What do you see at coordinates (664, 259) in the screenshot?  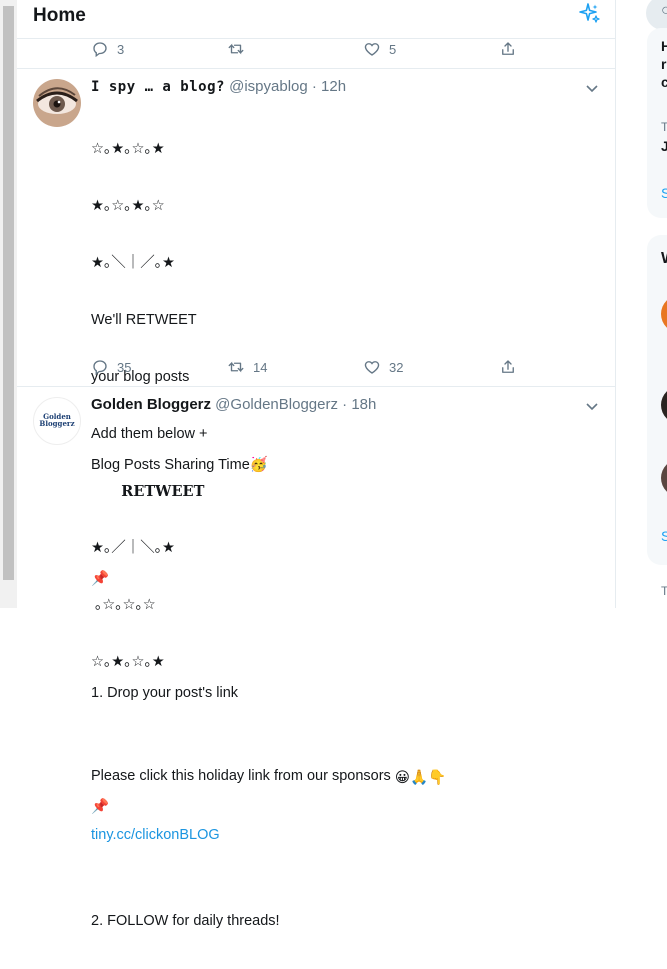 I see `card-title-fragment: W` at bounding box center [664, 259].